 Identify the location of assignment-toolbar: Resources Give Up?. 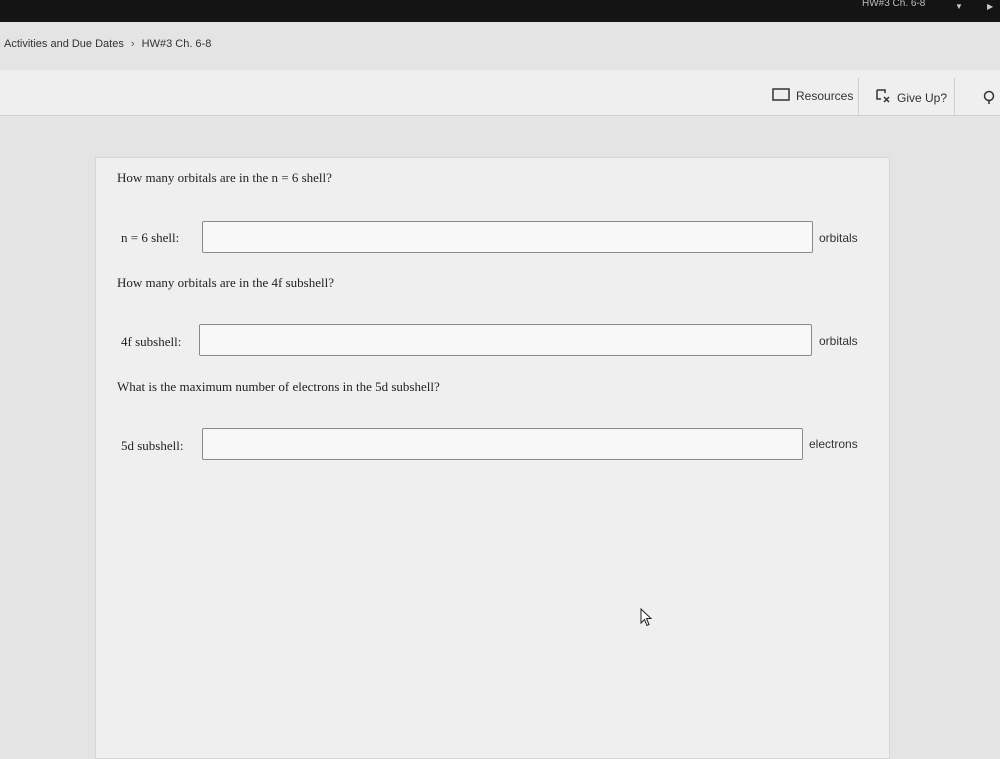
(500, 93).